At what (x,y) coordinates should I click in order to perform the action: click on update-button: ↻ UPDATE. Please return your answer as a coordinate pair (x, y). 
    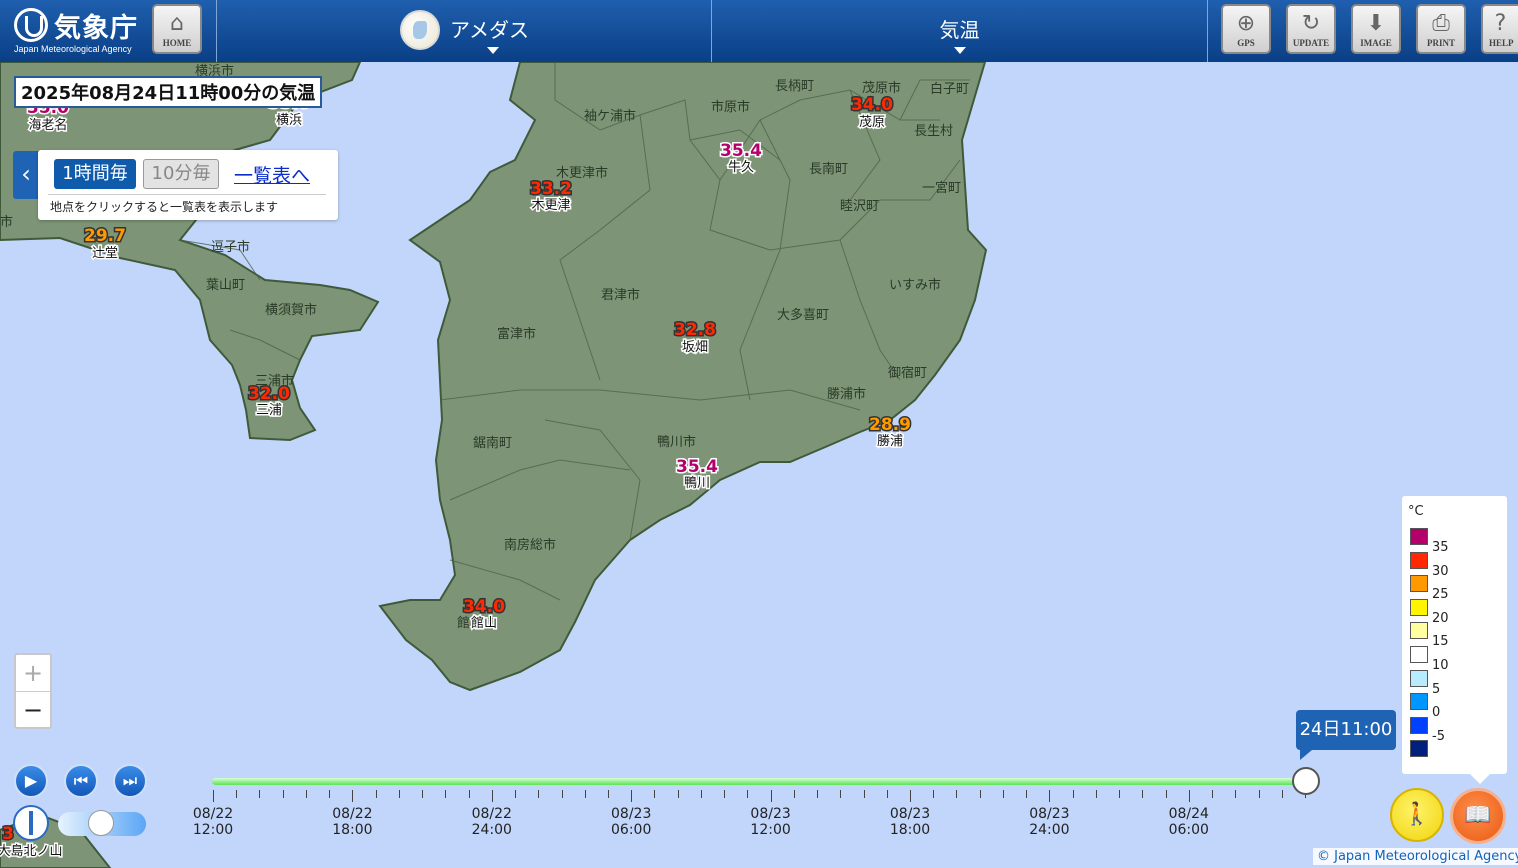
    Looking at the image, I should click on (1311, 29).